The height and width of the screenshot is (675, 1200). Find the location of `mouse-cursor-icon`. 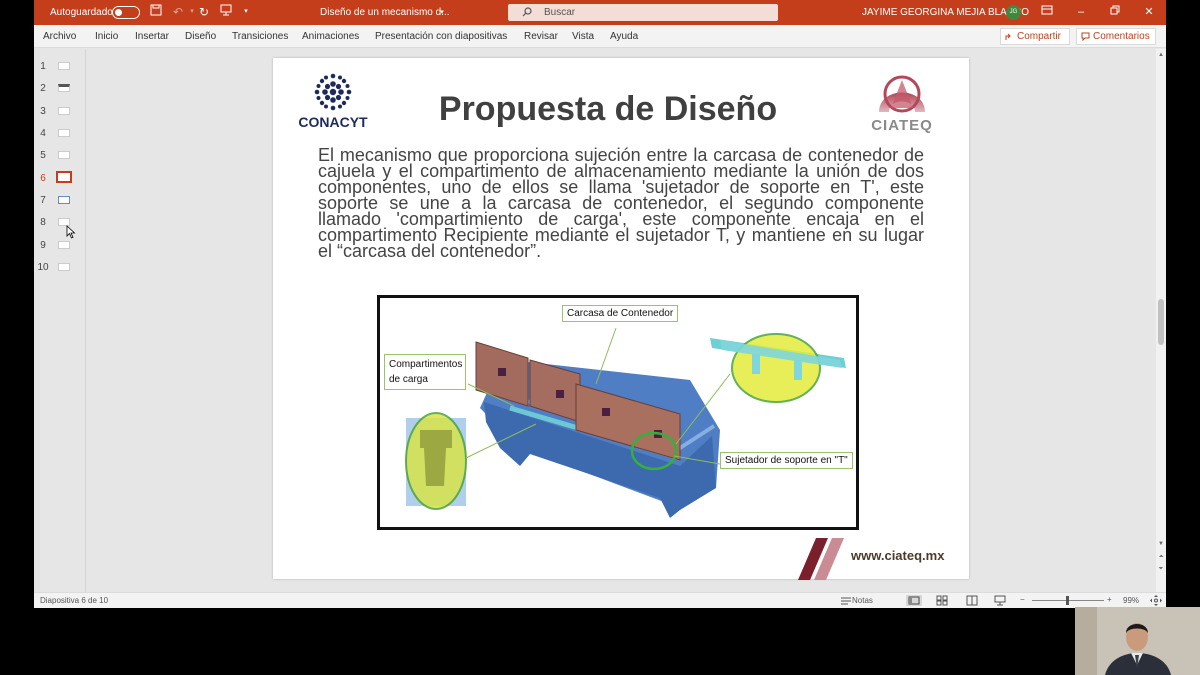

mouse-cursor-icon is located at coordinates (71, 232).